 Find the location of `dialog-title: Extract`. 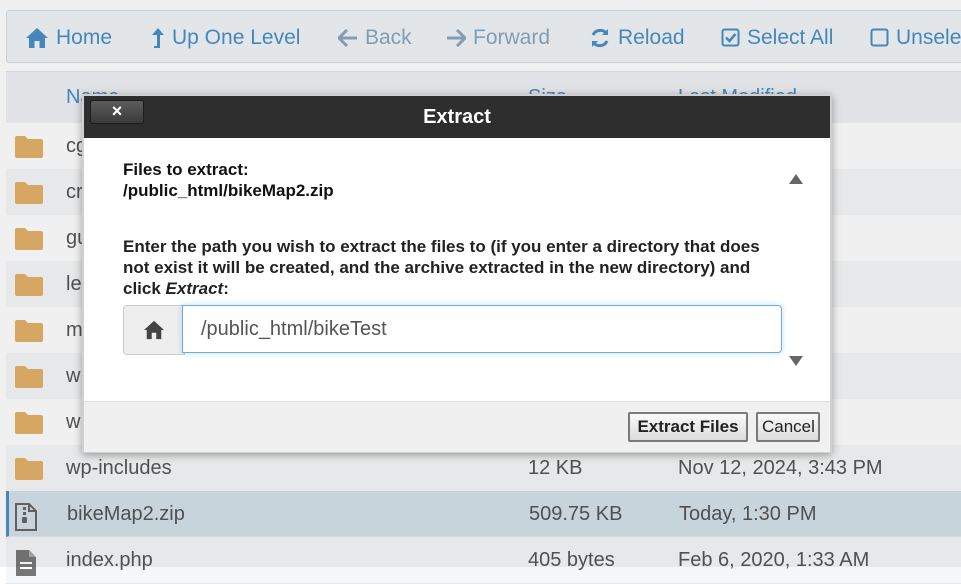

dialog-title: Extract is located at coordinates (457, 117).